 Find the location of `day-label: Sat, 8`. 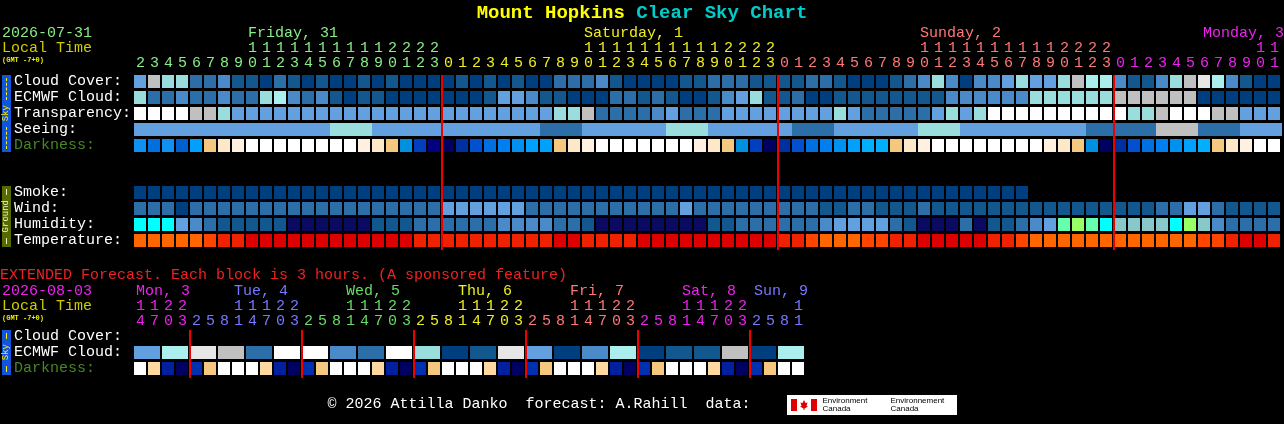

day-label: Sat, 8 is located at coordinates (709, 291).